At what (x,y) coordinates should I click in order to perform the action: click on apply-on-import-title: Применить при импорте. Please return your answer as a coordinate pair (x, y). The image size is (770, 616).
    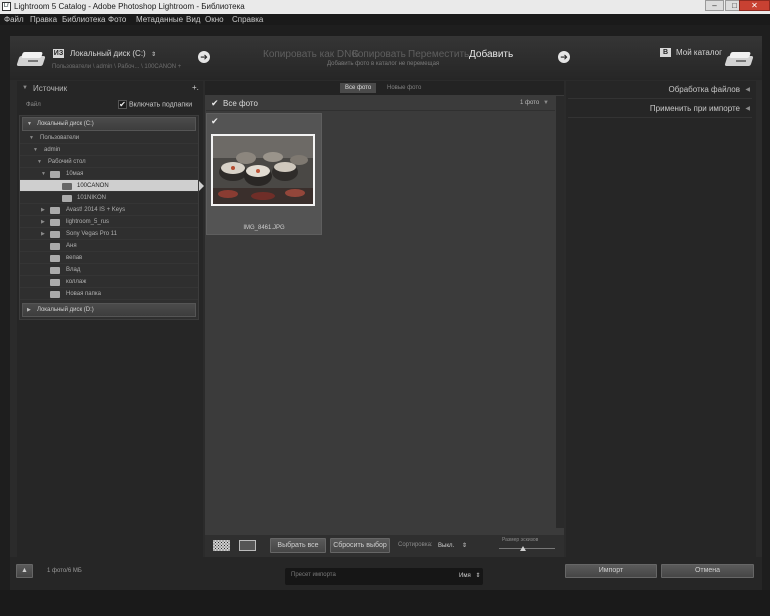
    Looking at the image, I should click on (694, 108).